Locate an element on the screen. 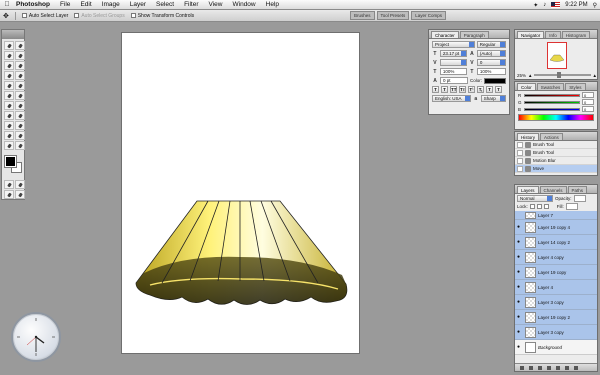 The width and height of the screenshot is (600, 375). history-item: Motion Blur is located at coordinates (556, 161).